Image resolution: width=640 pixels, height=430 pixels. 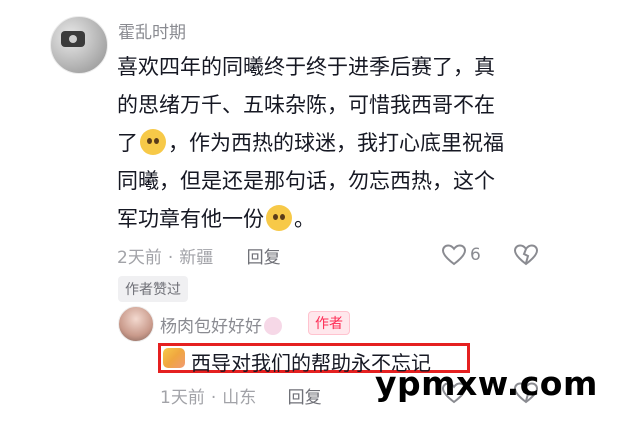 What do you see at coordinates (306, 105) in the screenshot?
I see `comment-line: 的思绪万千、五味杂陈，可惜我西哥不在` at bounding box center [306, 105].